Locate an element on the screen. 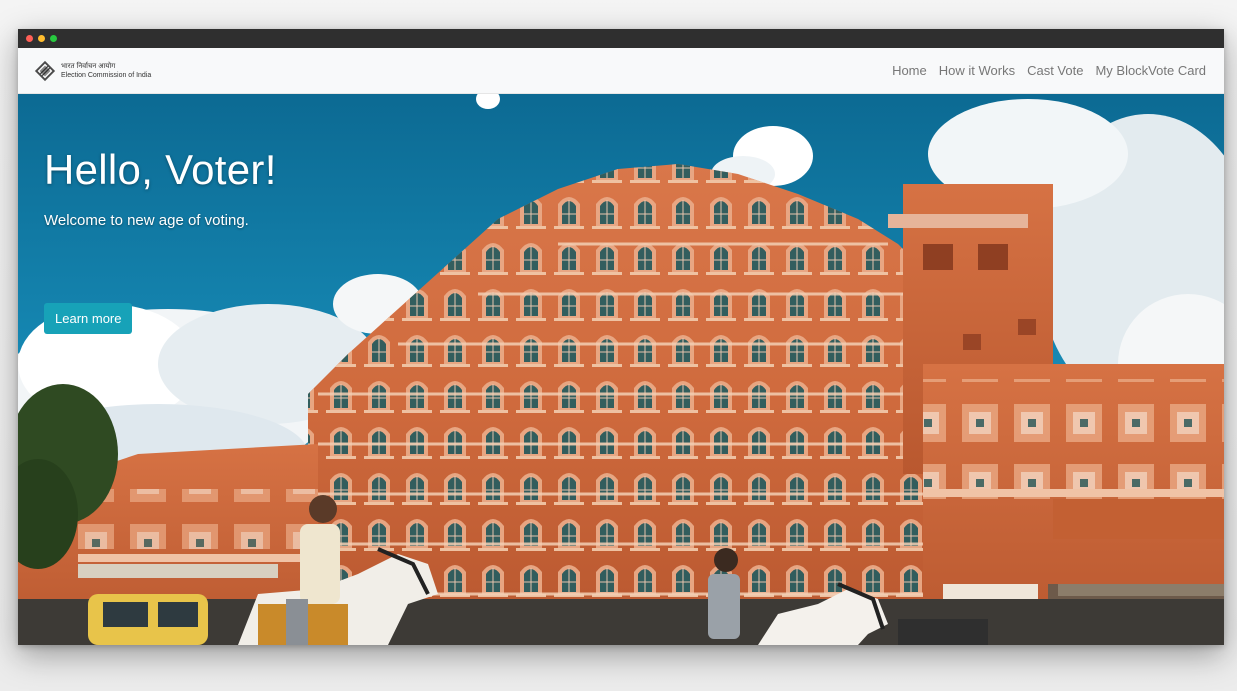  window-titlebar is located at coordinates (621, 38).